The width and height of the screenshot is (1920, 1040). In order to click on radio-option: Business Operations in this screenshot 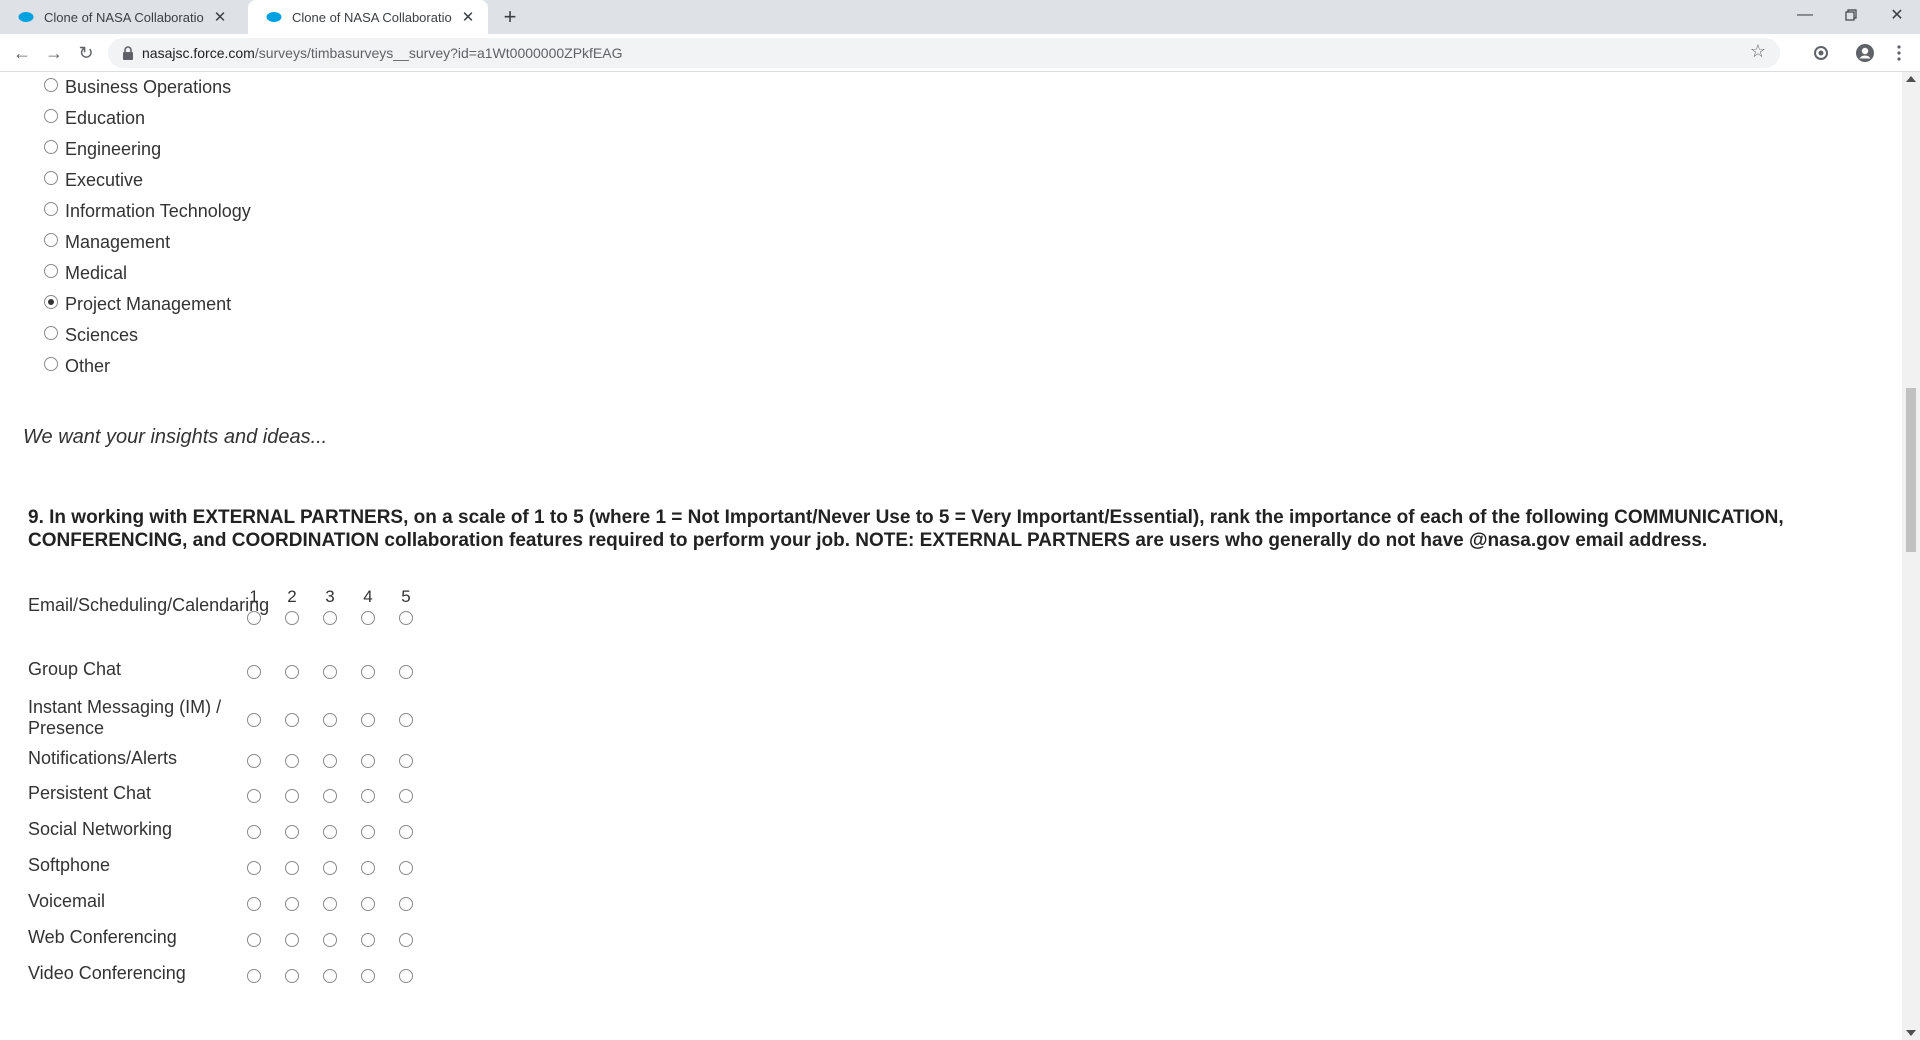, I will do `click(147, 87)`.